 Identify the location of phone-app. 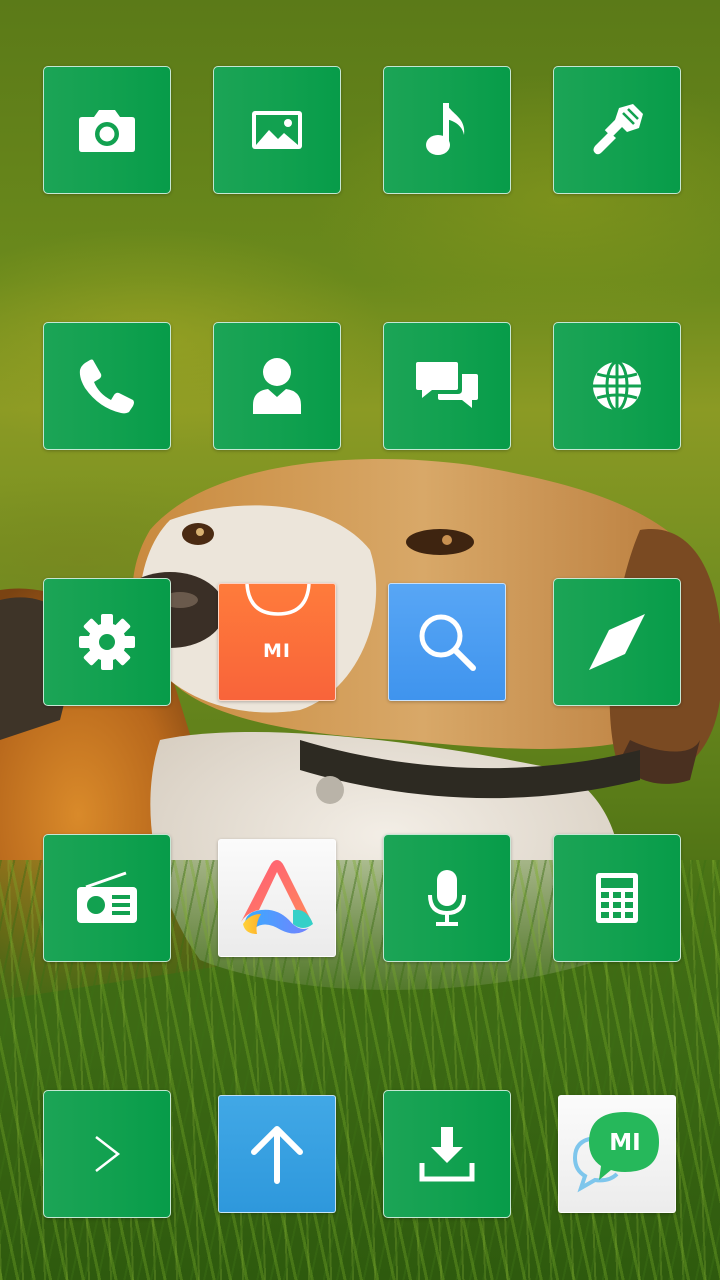
(107, 386).